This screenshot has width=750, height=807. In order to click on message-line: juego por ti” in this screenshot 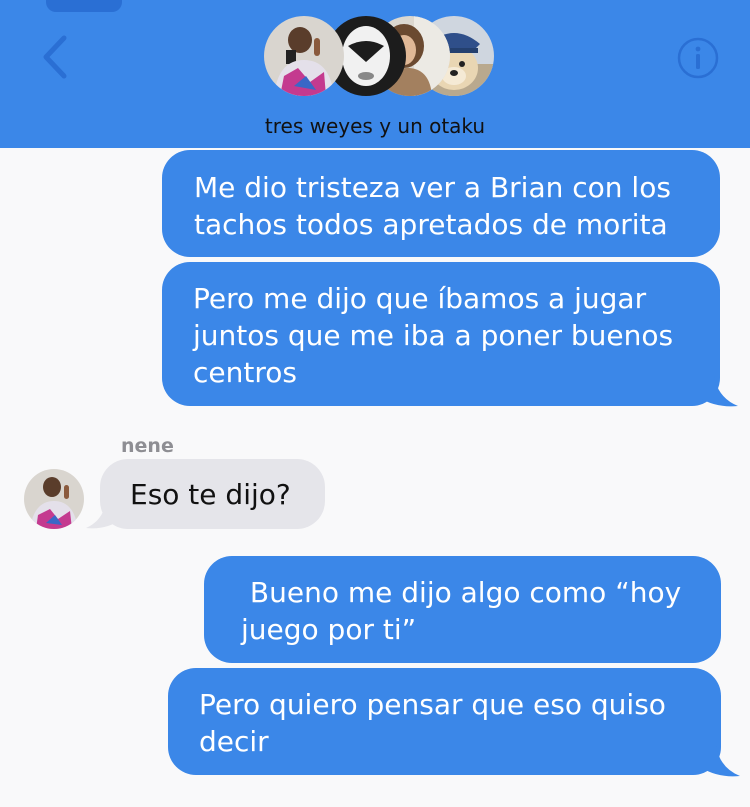, I will do `click(329, 629)`.